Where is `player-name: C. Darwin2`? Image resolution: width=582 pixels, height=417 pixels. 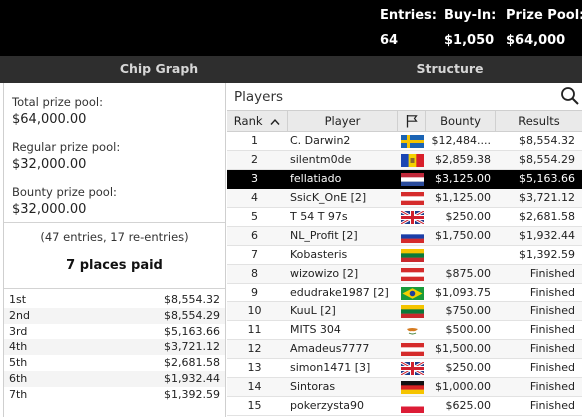 player-name: C. Darwin2 is located at coordinates (320, 140).